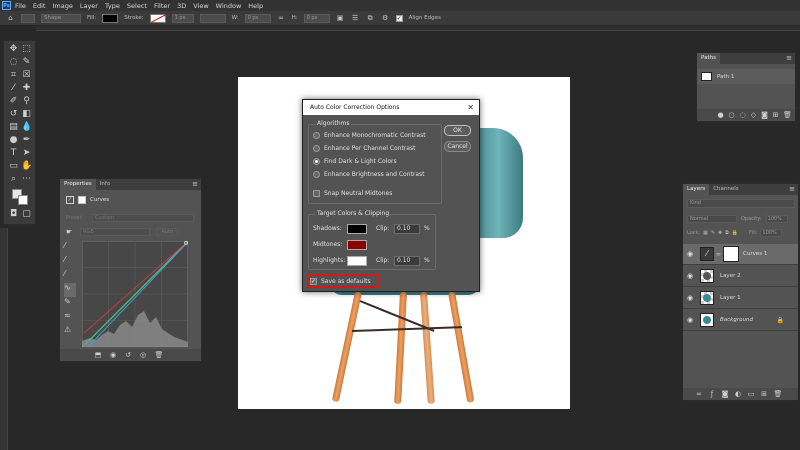  Describe the element at coordinates (699, 394) in the screenshot. I see `link-layers-icon: ∞` at that location.